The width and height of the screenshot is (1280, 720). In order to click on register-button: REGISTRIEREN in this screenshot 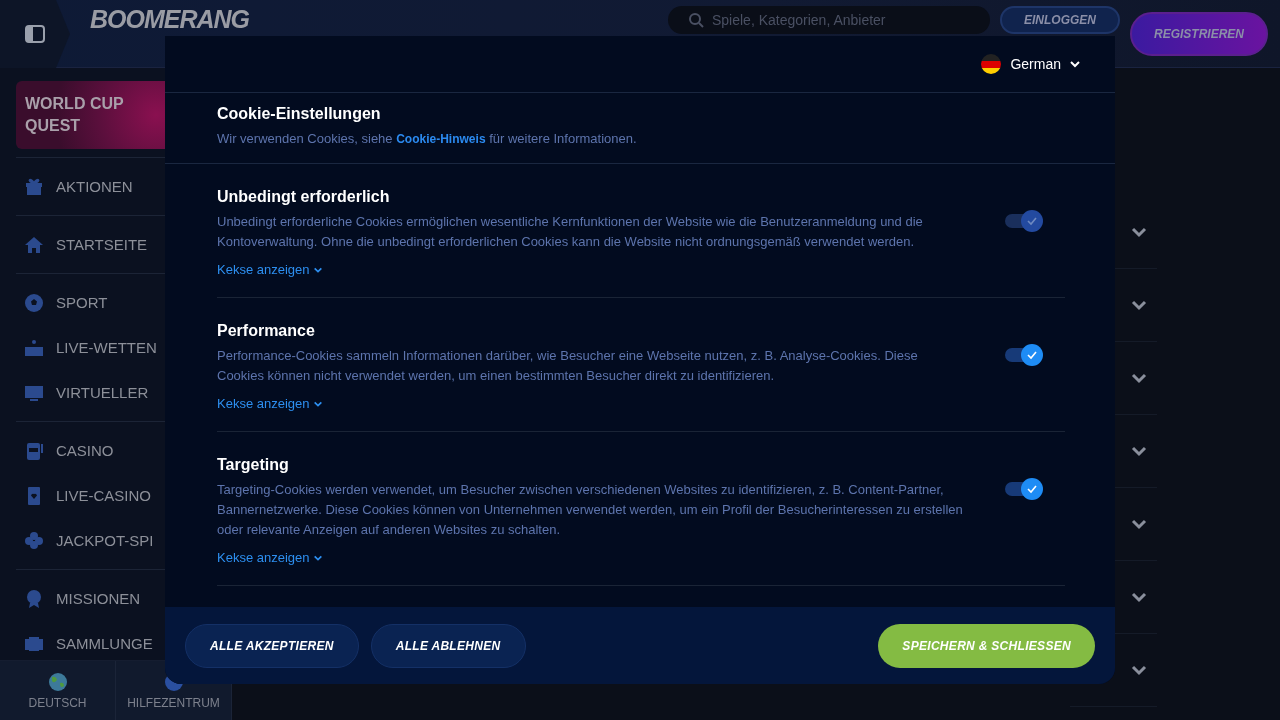, I will do `click(1199, 34)`.